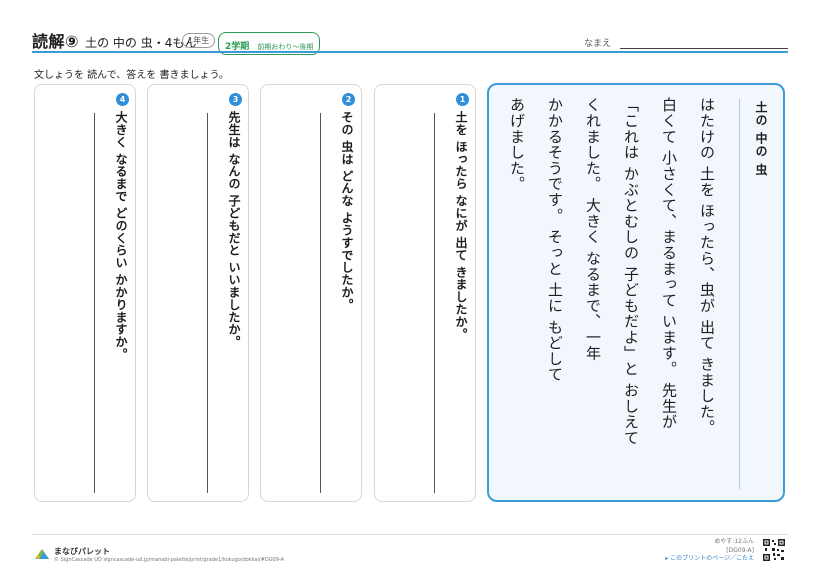  I want to click on story-line-3: 「これは かぶとむしの 子どもだよ」と おしえて, so click(631, 271).